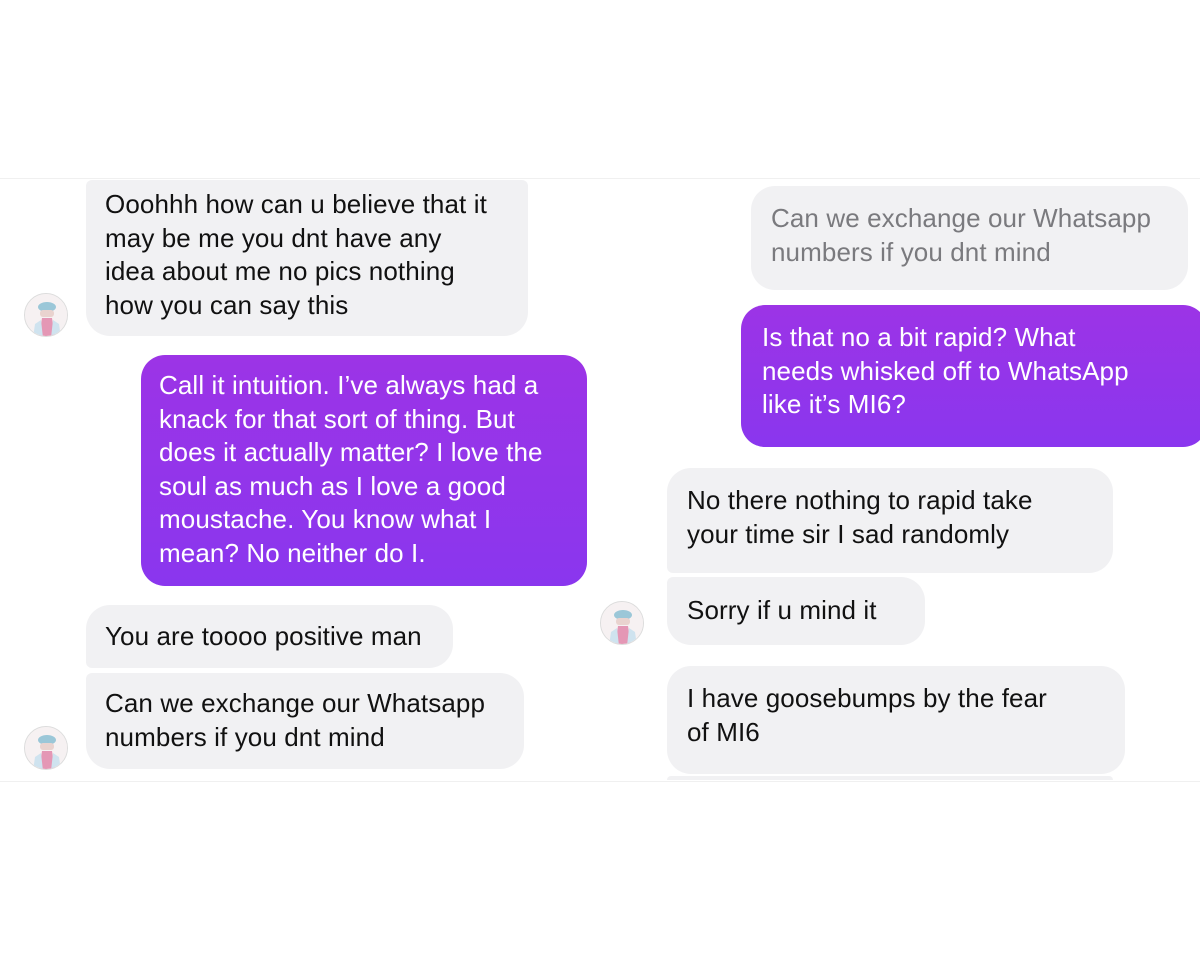 The image size is (1200, 960). Describe the element at coordinates (269, 636) in the screenshot. I see `incoming-message: You are toooo positive man` at that location.